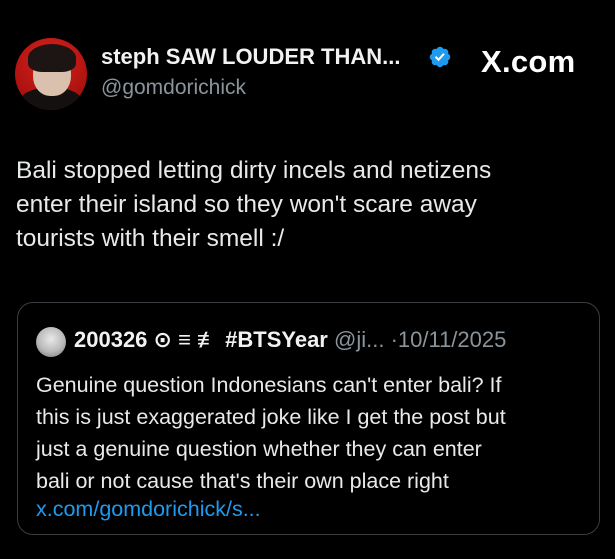  I want to click on avatar-figure-hair, so click(52, 58).